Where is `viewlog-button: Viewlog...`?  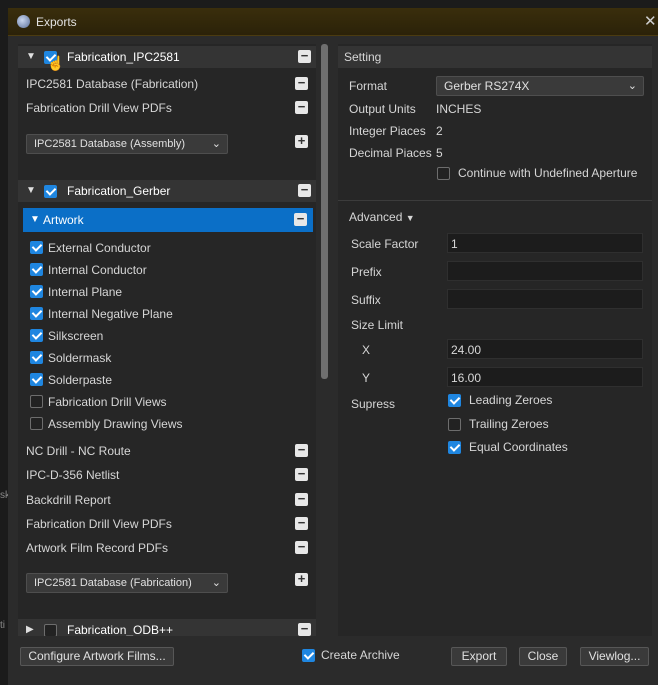 viewlog-button: Viewlog... is located at coordinates (614, 656).